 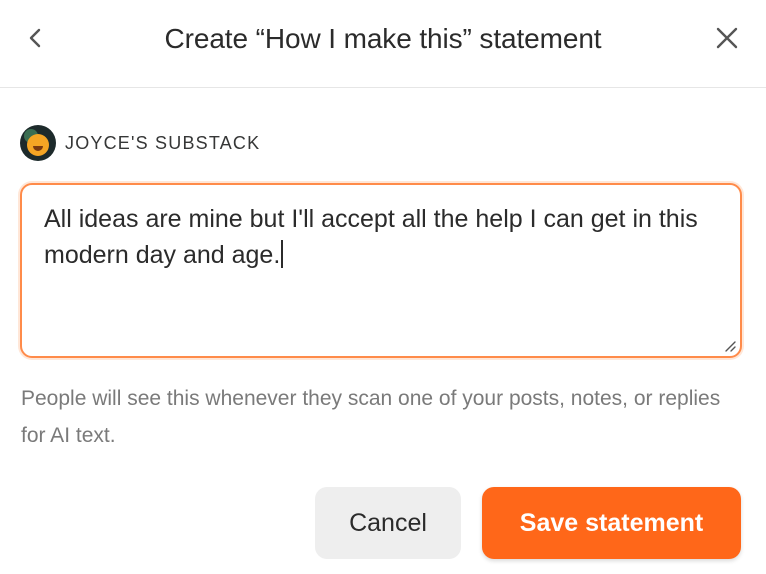 What do you see at coordinates (611, 523) in the screenshot?
I see `save-statement-button: Save statement` at bounding box center [611, 523].